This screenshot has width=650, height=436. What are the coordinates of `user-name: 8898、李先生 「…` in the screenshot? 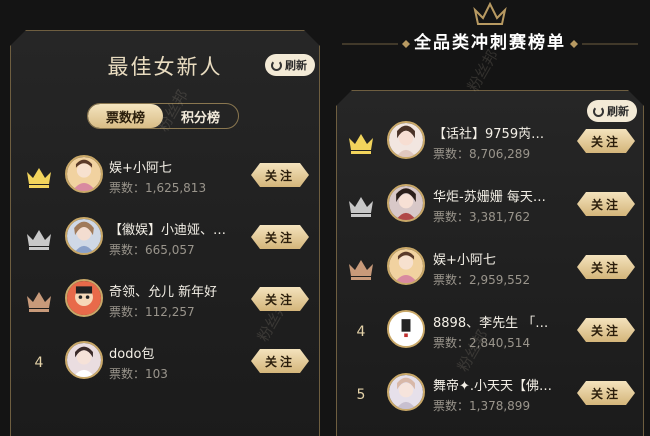 It's located at (504, 321).